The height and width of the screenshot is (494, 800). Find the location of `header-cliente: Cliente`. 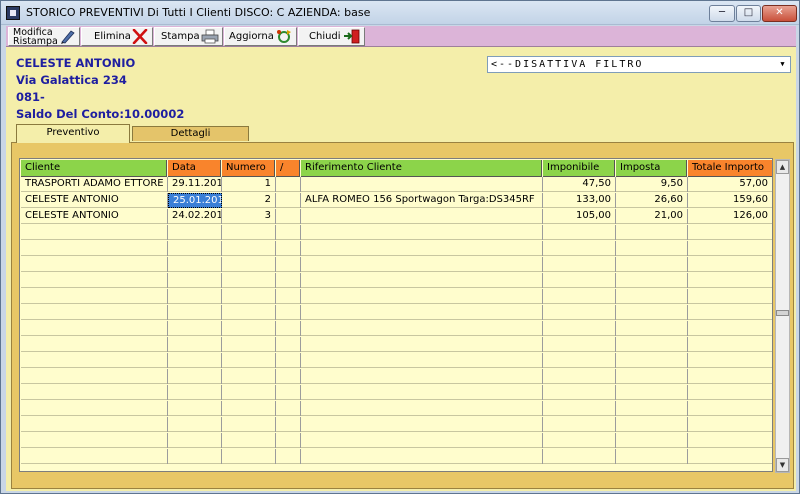

header-cliente: Cliente is located at coordinates (94, 168).